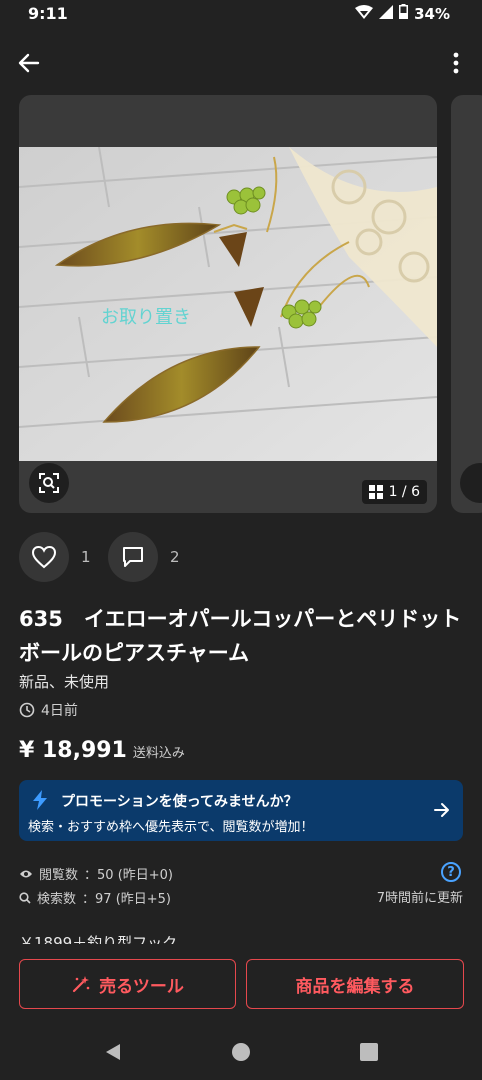  I want to click on next-image-search-button, so click(471, 483).